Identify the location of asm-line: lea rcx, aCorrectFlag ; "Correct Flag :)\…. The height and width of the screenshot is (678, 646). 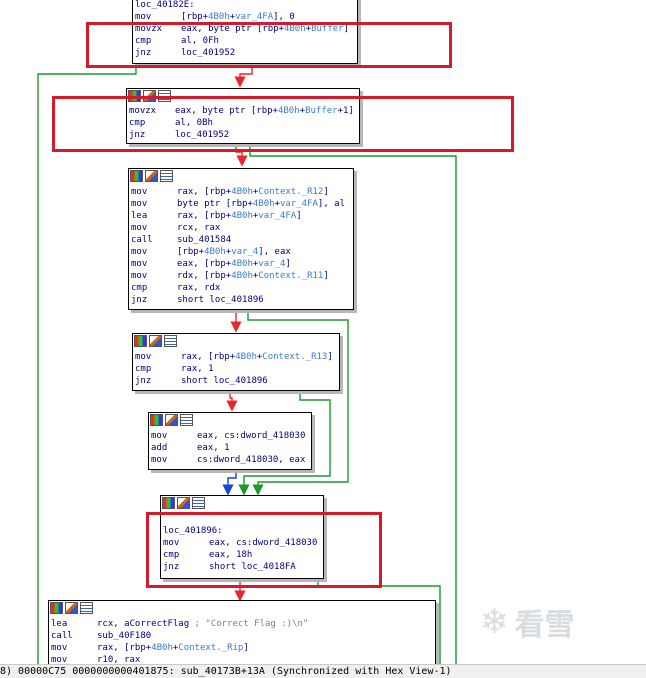
(179, 624).